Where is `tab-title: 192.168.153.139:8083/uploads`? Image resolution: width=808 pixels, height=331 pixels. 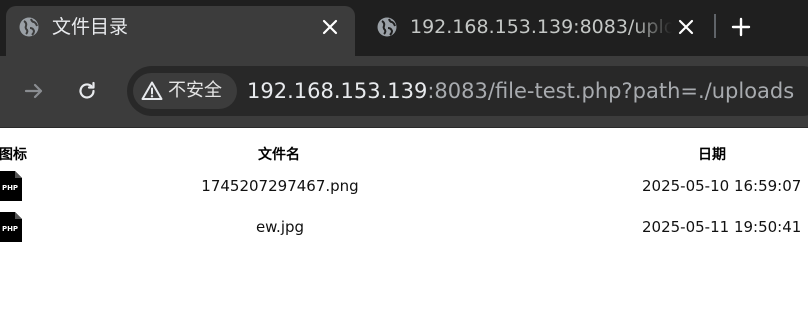
tab-title: 192.168.153.139:8083/uploads is located at coordinates (541, 27).